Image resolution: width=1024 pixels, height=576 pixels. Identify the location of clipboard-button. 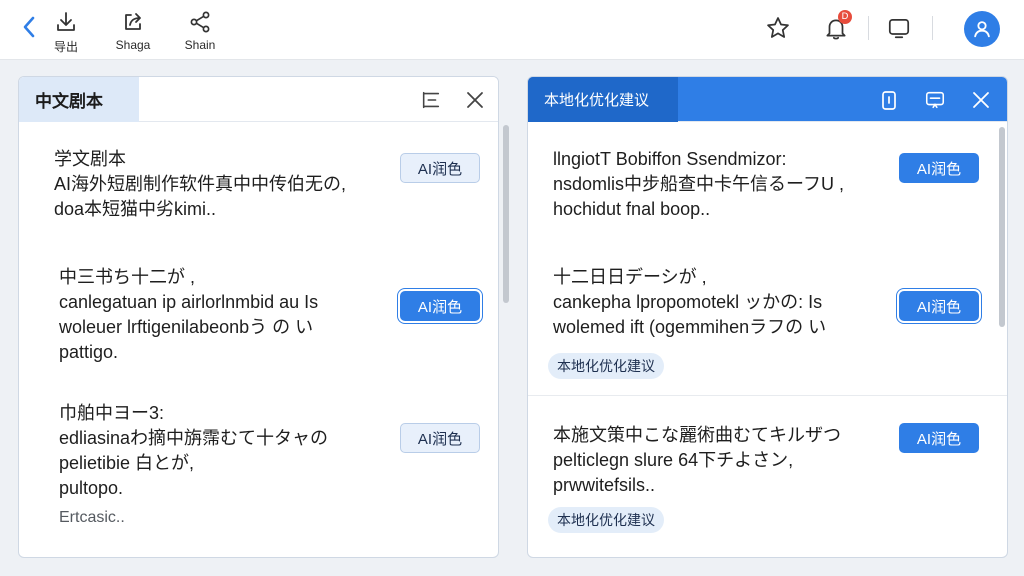
(889, 100).